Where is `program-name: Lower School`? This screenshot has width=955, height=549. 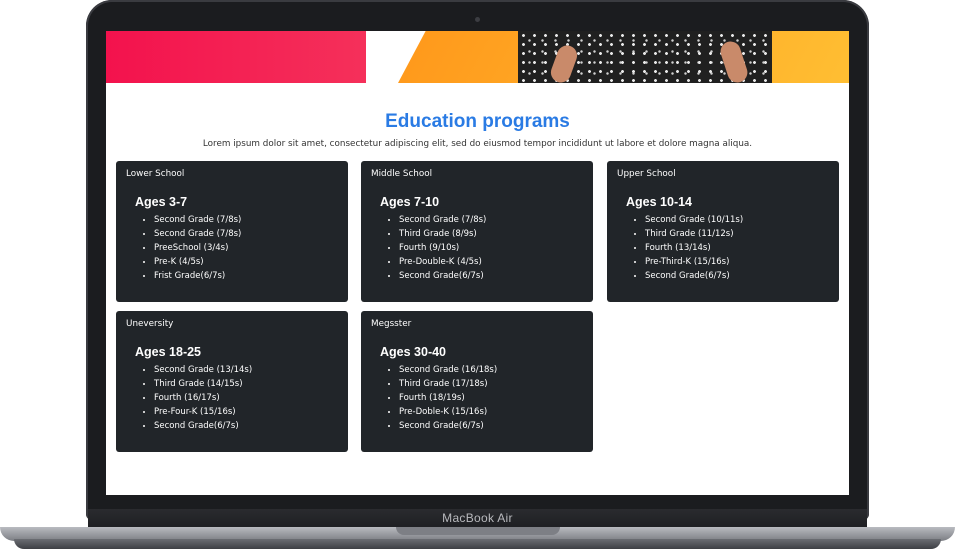 program-name: Lower School is located at coordinates (155, 174).